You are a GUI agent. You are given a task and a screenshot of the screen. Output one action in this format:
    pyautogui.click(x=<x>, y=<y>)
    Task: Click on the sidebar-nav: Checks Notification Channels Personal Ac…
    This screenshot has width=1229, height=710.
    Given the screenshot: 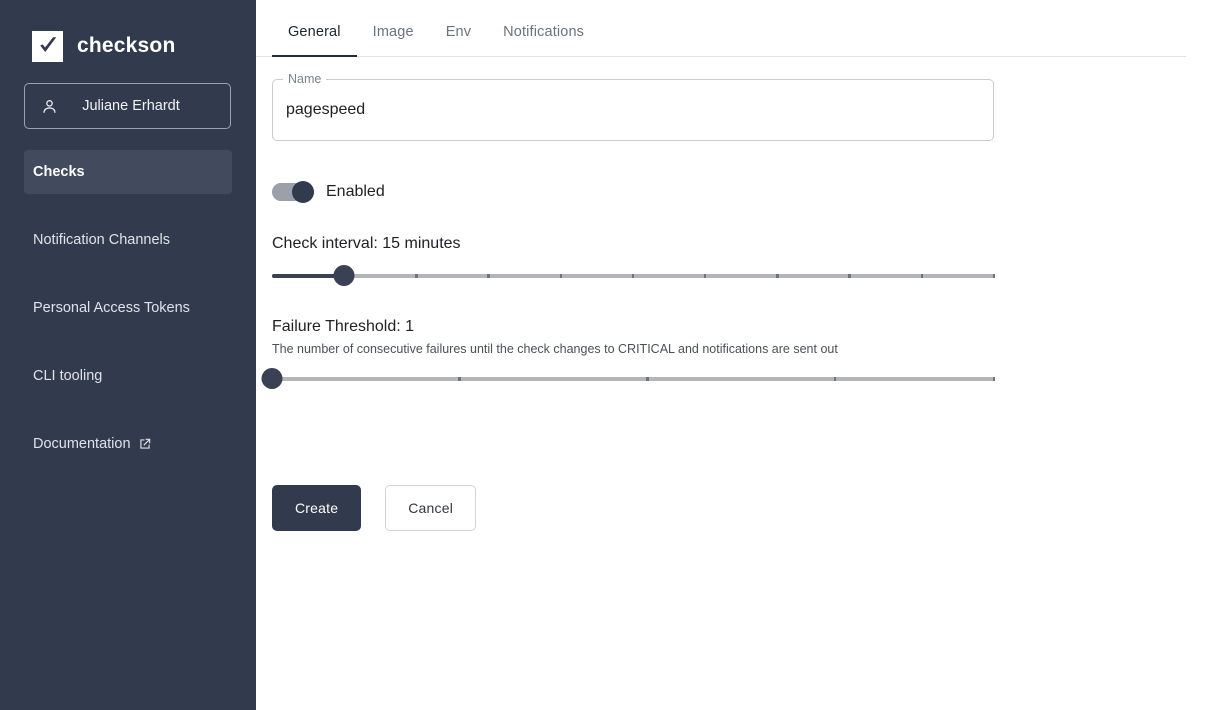 What is the action you would take?
    pyautogui.click(x=128, y=308)
    